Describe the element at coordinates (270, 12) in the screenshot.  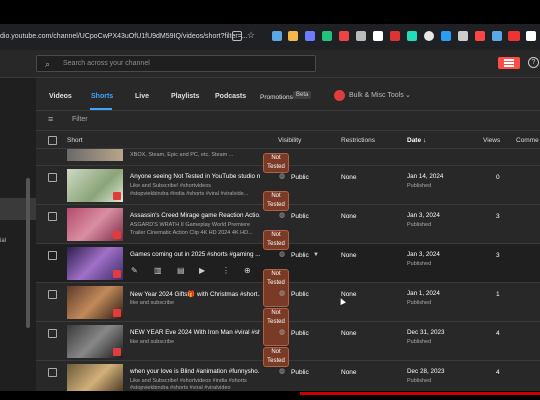
I see `browser-top-bar` at that location.